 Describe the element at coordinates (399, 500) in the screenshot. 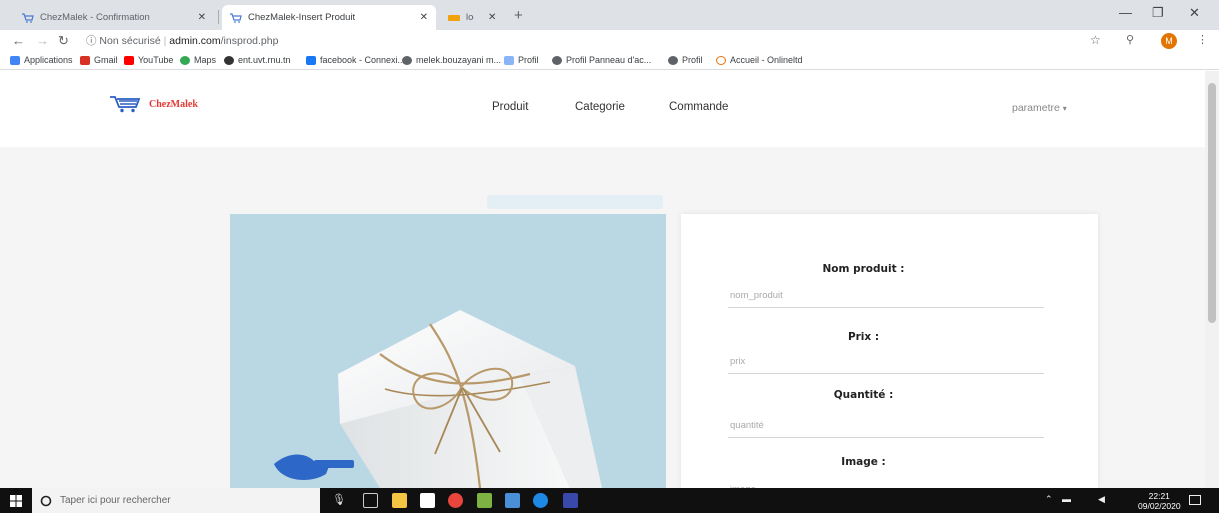

I see `file-explorer-icon` at that location.